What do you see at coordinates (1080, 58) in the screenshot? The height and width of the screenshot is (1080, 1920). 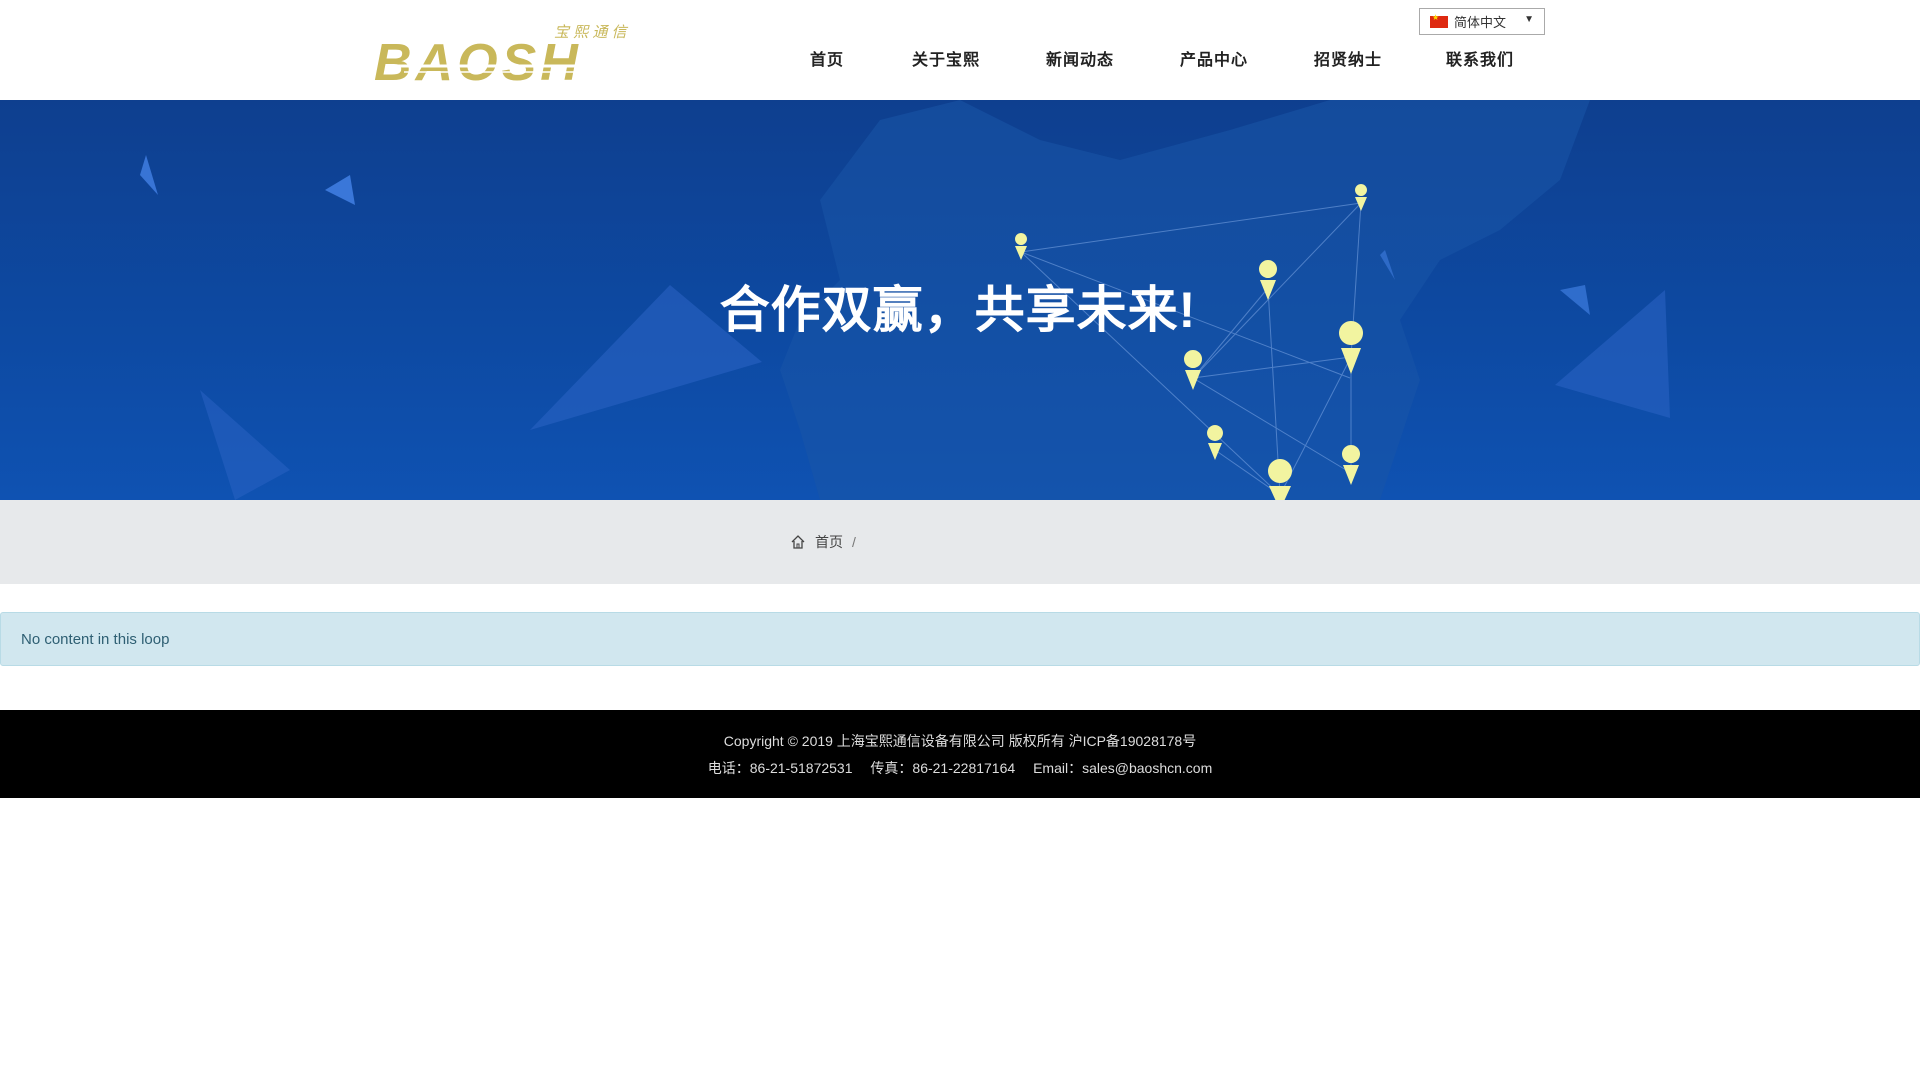 I see `nav-news: 新闻动态` at bounding box center [1080, 58].